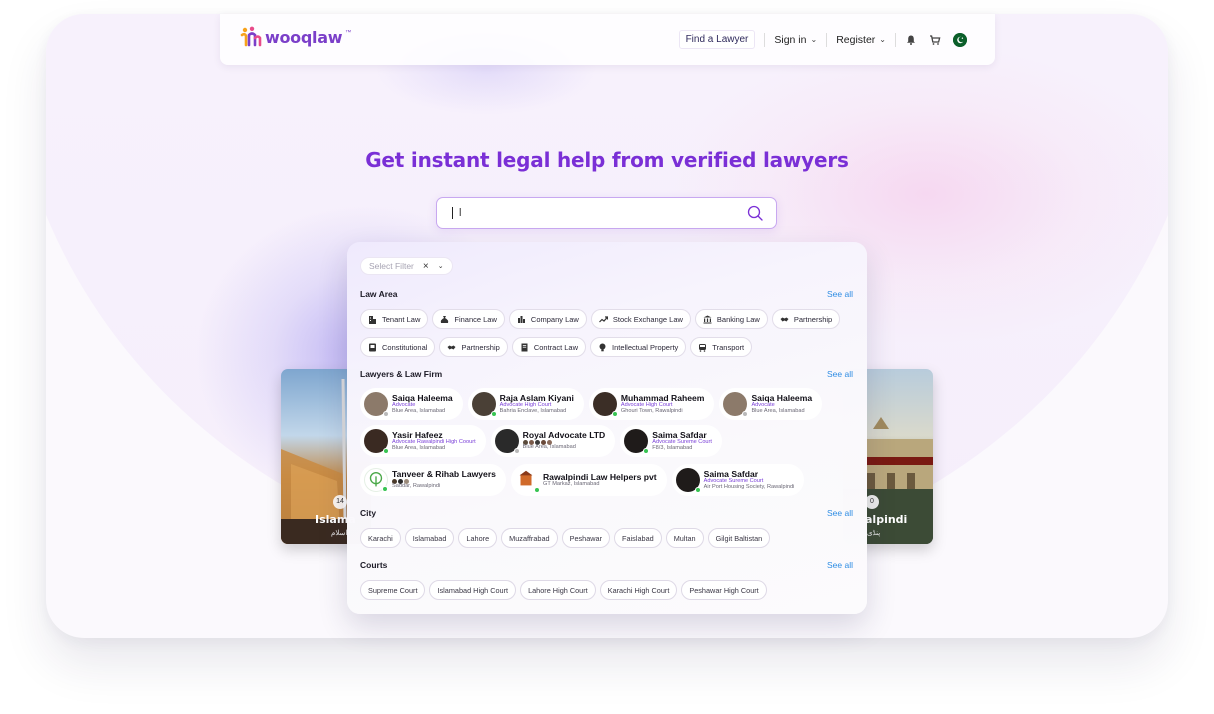 The height and width of the screenshot is (714, 1214). What do you see at coordinates (429, 538) in the screenshot?
I see `city-chip: Islamabad` at bounding box center [429, 538].